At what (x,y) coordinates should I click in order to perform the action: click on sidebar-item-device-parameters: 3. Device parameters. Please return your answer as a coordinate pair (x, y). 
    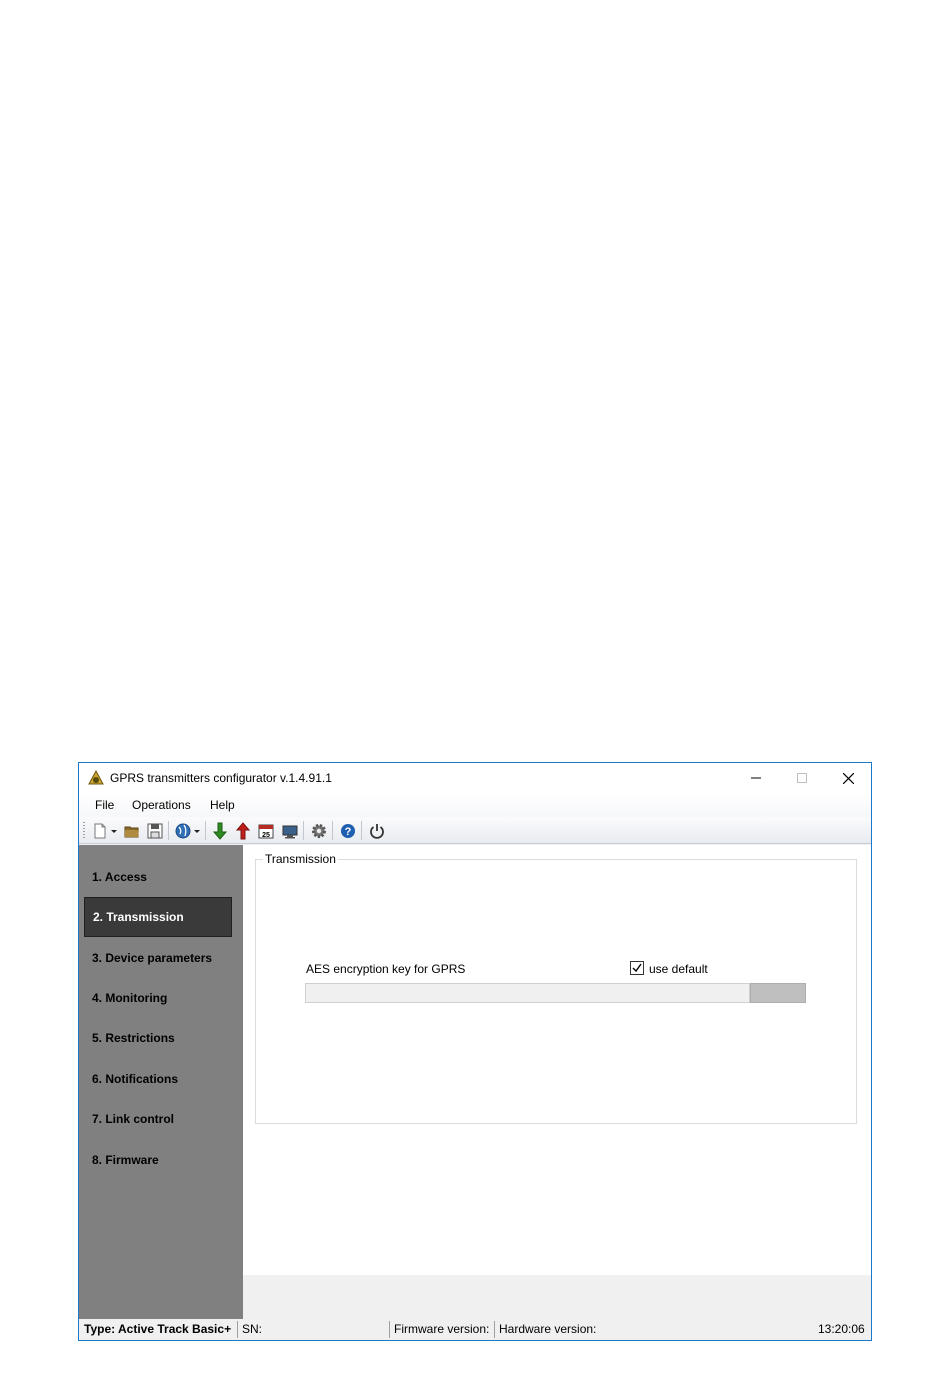
    Looking at the image, I should click on (158, 958).